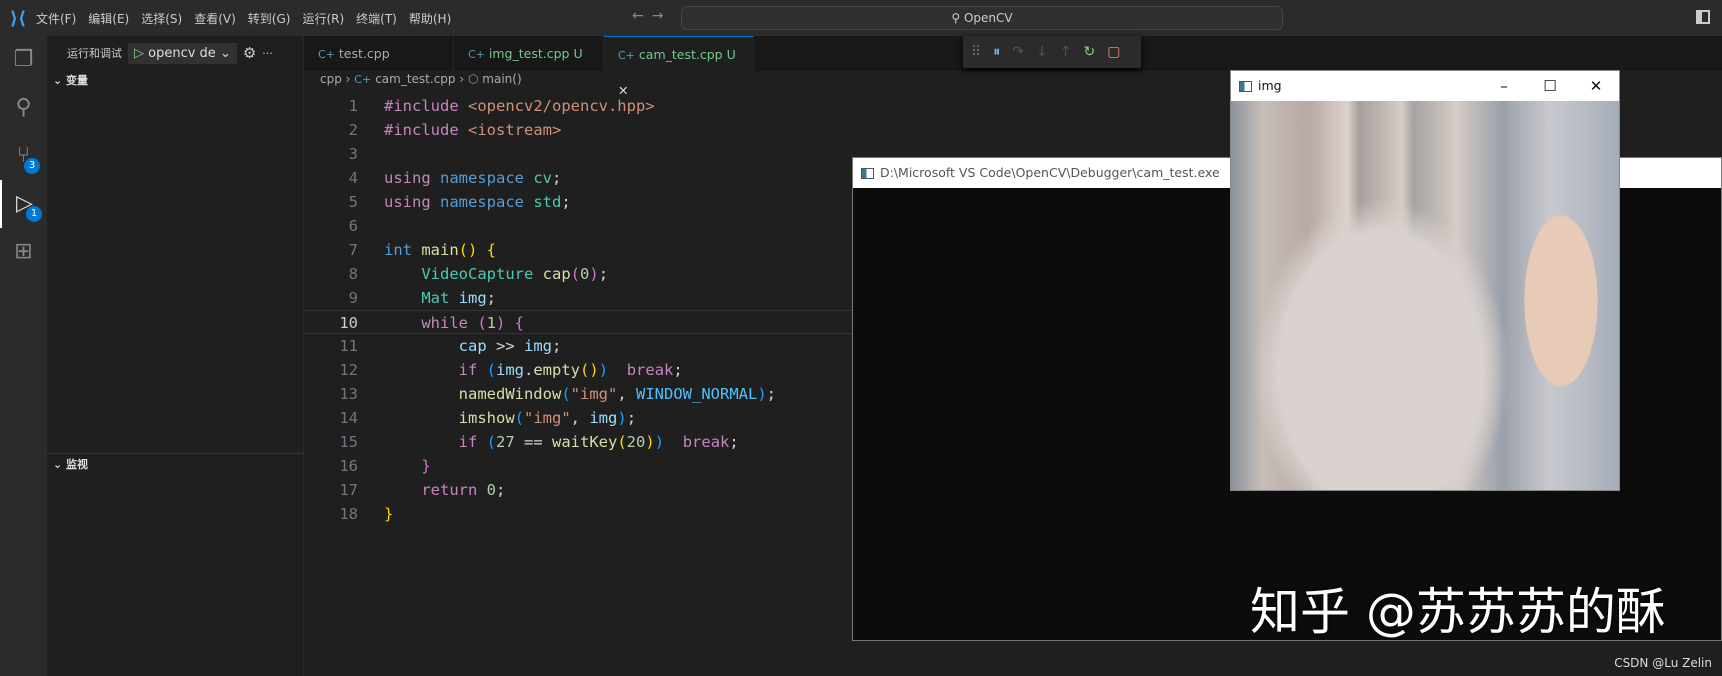 The width and height of the screenshot is (1722, 676). What do you see at coordinates (472, 130) in the screenshot?
I see `line-source: #include <iostream>` at bounding box center [472, 130].